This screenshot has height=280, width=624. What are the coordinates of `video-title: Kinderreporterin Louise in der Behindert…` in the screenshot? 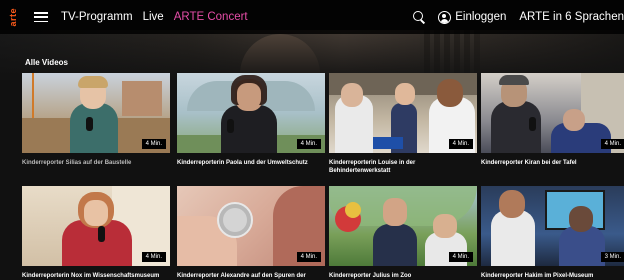 It's located at (403, 167).